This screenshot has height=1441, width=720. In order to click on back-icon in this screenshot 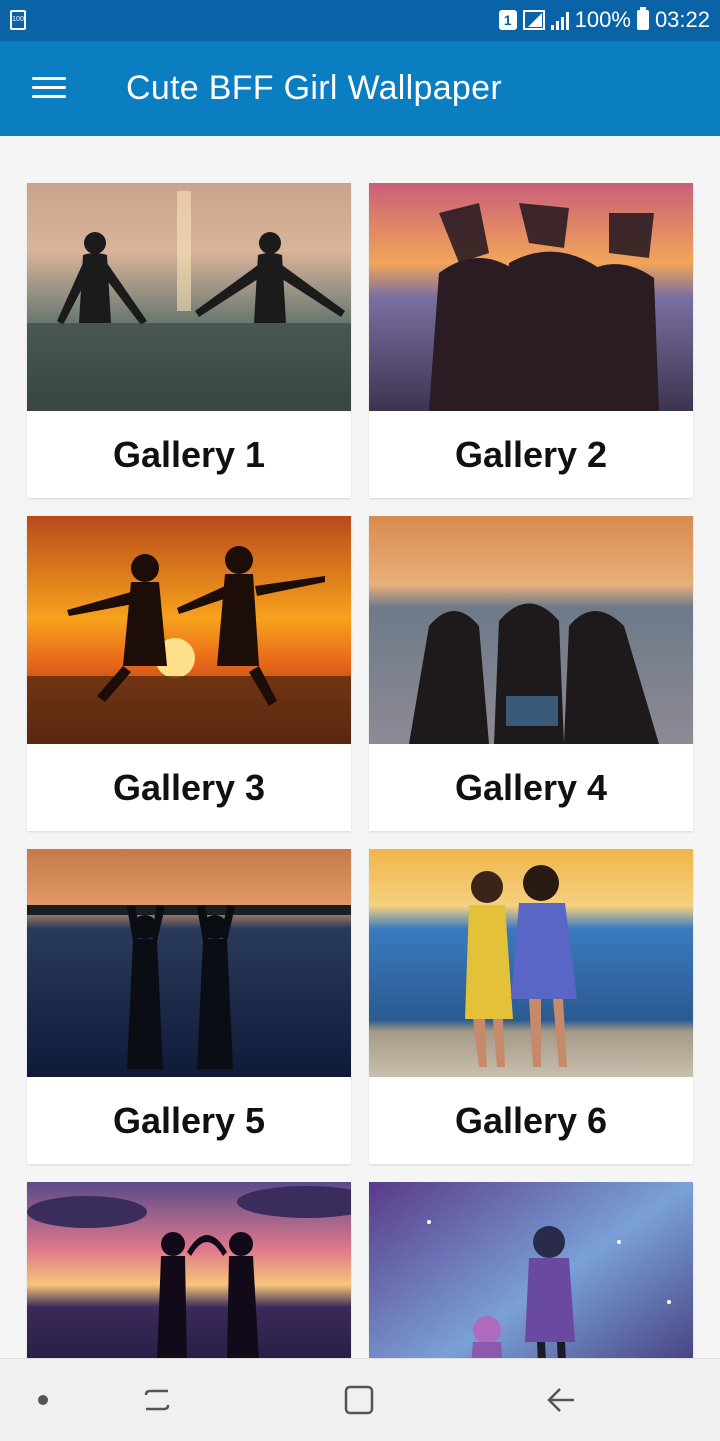, I will do `click(561, 1400)`.